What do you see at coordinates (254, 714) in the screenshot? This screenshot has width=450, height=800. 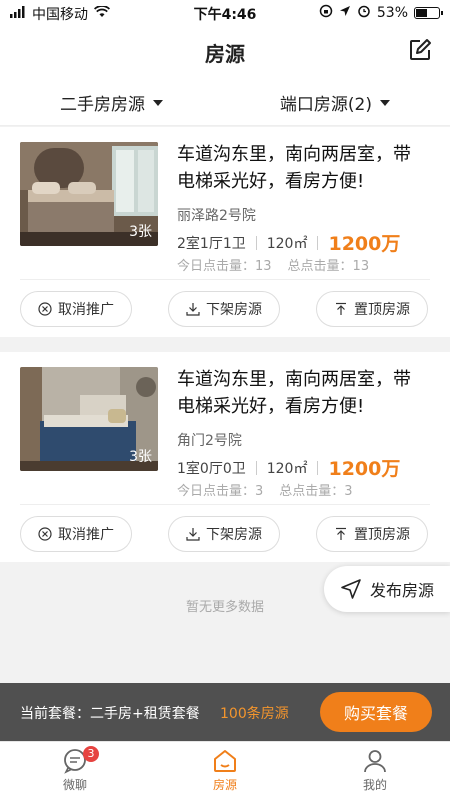 I see `package-quota: 100条房源` at bounding box center [254, 714].